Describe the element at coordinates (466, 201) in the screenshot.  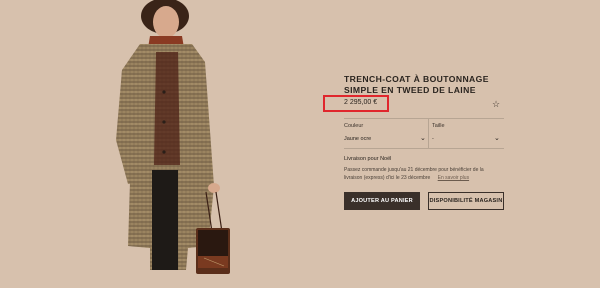
I see `store-availability-button: DISPONIBILITÉ MAGASIN` at that location.